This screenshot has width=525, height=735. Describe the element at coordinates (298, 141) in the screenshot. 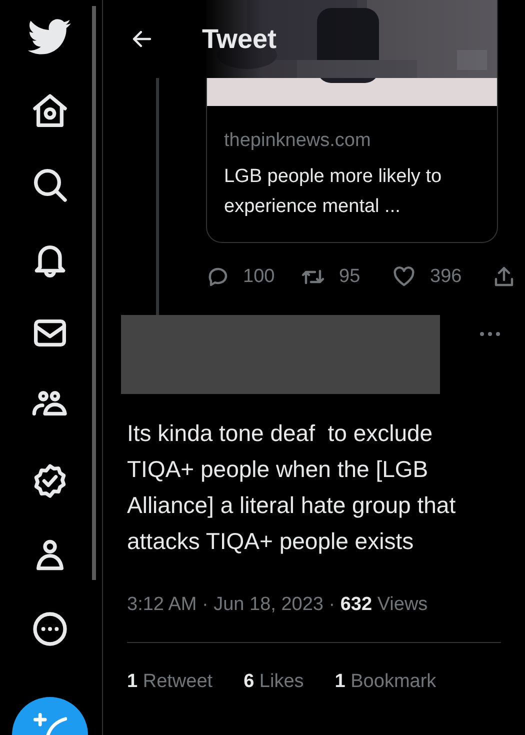

I see `link-domain: thepinknews.com` at that location.